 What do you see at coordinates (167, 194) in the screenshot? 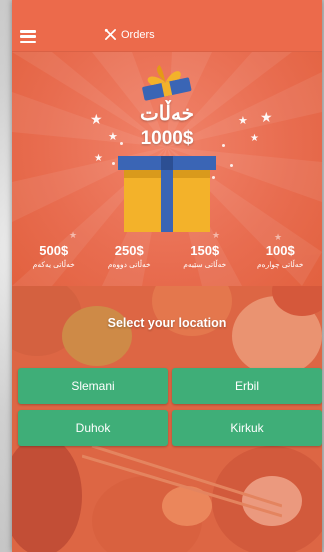
I see `gift-box-icon` at bounding box center [167, 194].